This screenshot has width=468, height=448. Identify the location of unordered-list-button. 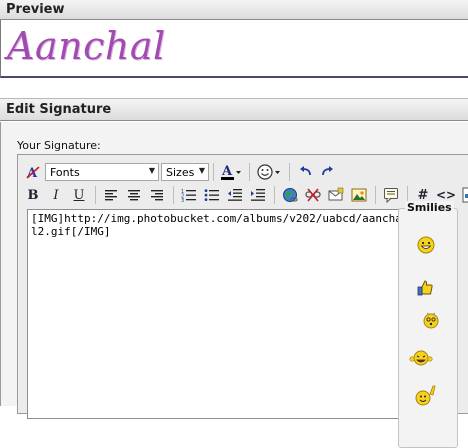
(212, 195).